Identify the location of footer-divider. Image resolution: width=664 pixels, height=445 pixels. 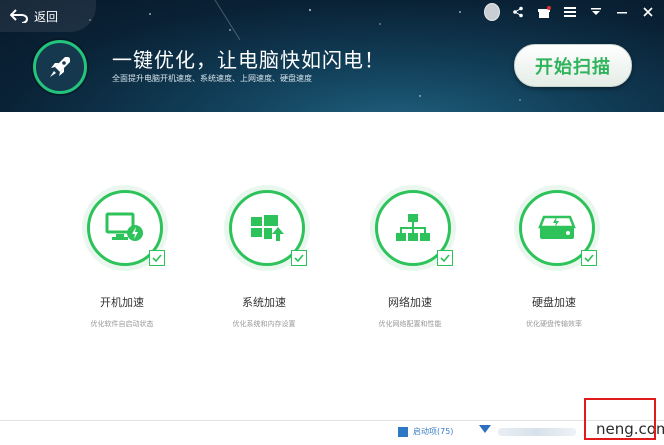
(332, 420).